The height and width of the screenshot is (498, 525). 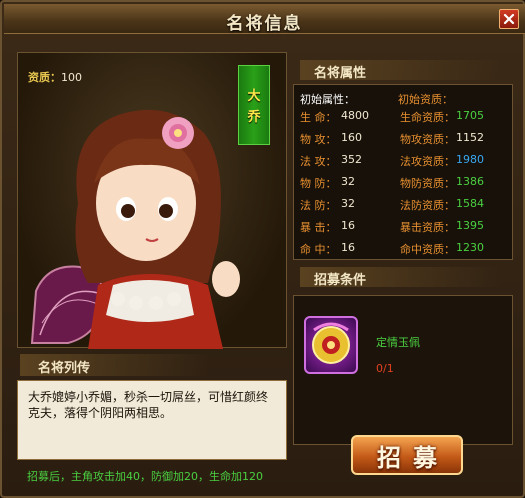 What do you see at coordinates (427, 183) in the screenshot?
I see `apt-name: 物防资质：` at bounding box center [427, 183].